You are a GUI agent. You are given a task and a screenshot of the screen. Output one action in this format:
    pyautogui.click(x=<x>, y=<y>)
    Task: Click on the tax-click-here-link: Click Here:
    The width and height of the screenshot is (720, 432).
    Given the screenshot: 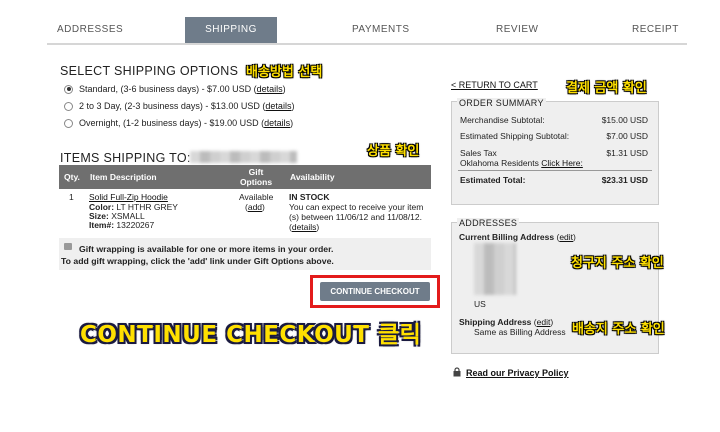 What is the action you would take?
    pyautogui.click(x=562, y=163)
    